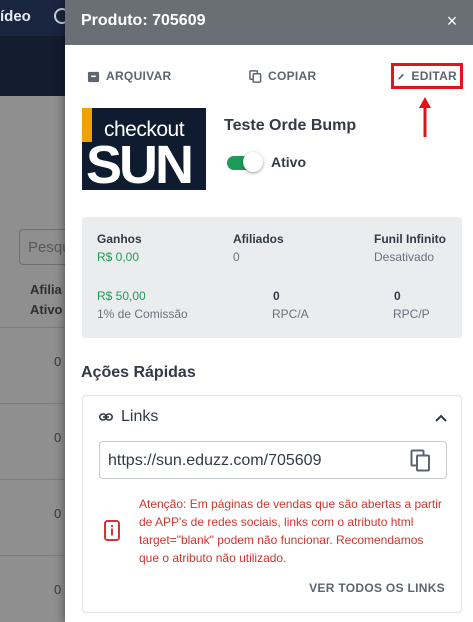 The width and height of the screenshot is (473, 622). What do you see at coordinates (269, 22) in the screenshot?
I see `drawer-header: Produto: 705609 ×` at bounding box center [269, 22].